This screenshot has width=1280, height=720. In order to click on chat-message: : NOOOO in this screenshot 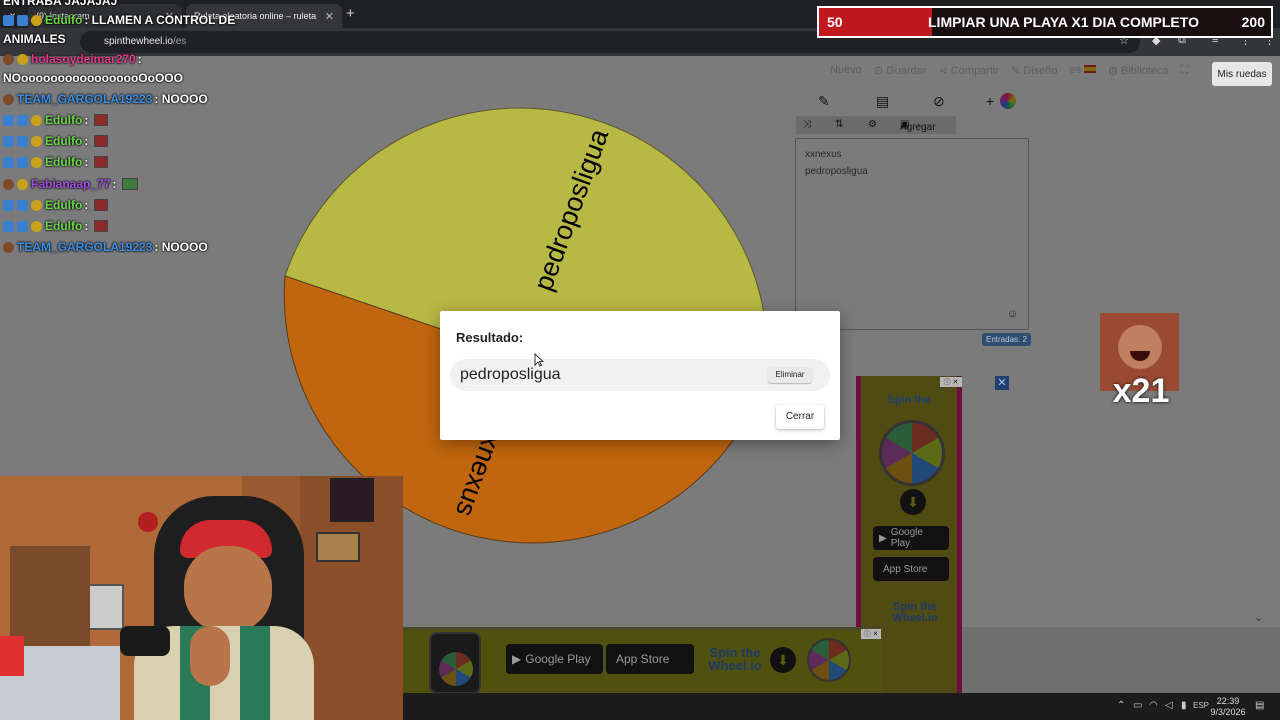, I will do `click(181, 247)`.